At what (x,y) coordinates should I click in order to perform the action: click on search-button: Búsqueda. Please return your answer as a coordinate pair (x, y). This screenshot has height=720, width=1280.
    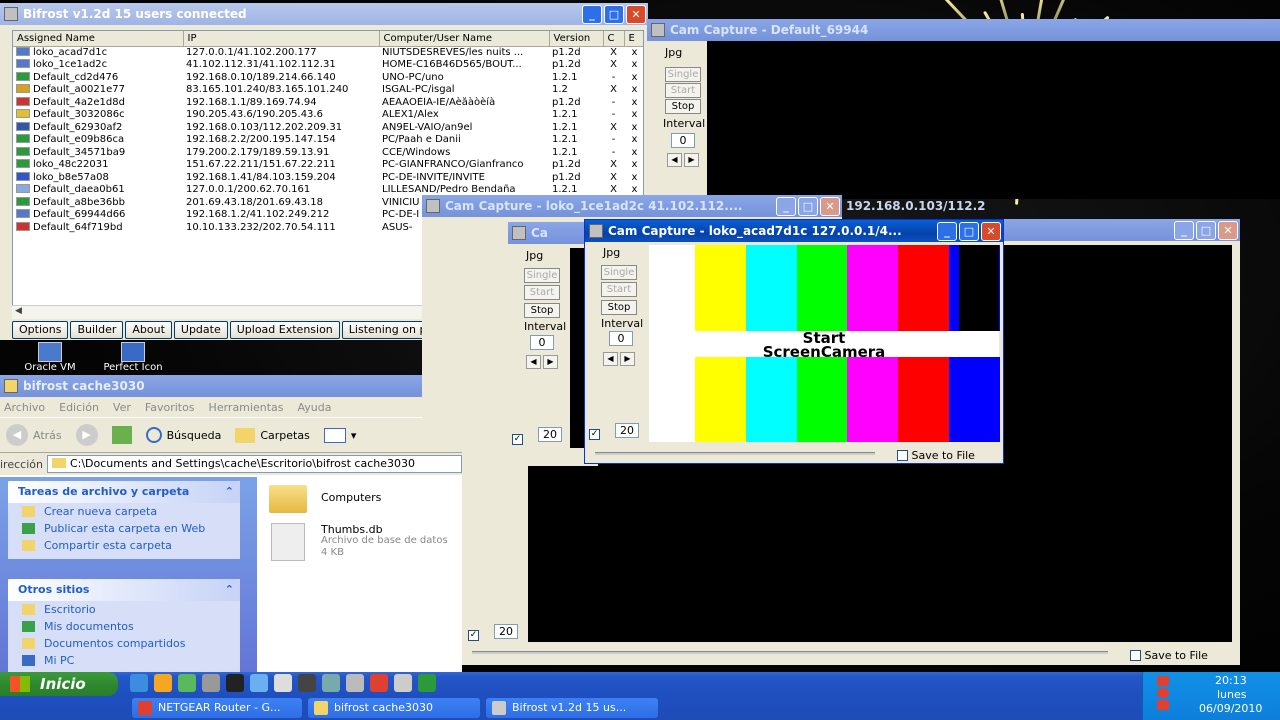
    Looking at the image, I should click on (183, 435).